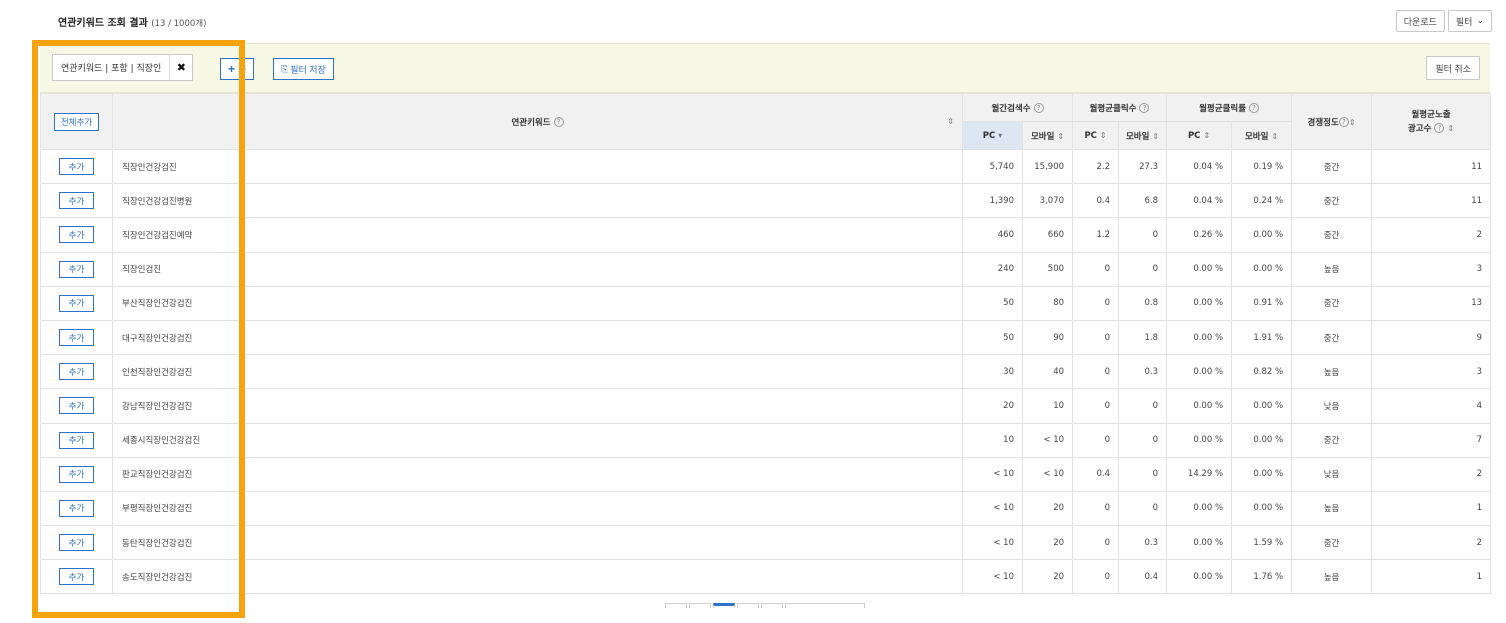 The width and height of the screenshot is (1506, 623). Describe the element at coordinates (1096, 406) in the screenshot. I see `cell-clicks-pc: 0` at that location.